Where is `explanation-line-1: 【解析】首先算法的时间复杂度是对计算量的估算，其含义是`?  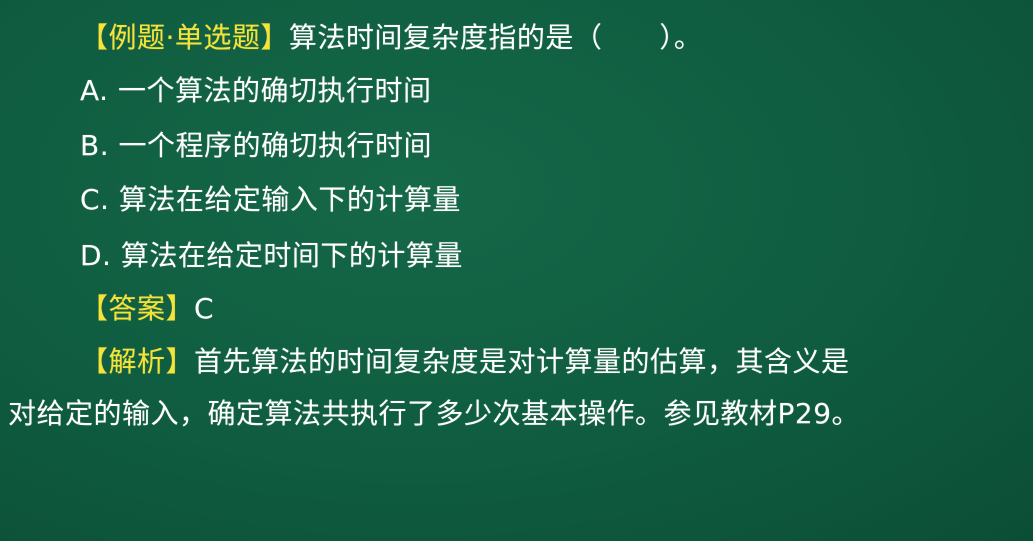 explanation-line-1: 【解析】首先算法的时间复杂度是对计算量的估算，其含义是 is located at coordinates (465, 362).